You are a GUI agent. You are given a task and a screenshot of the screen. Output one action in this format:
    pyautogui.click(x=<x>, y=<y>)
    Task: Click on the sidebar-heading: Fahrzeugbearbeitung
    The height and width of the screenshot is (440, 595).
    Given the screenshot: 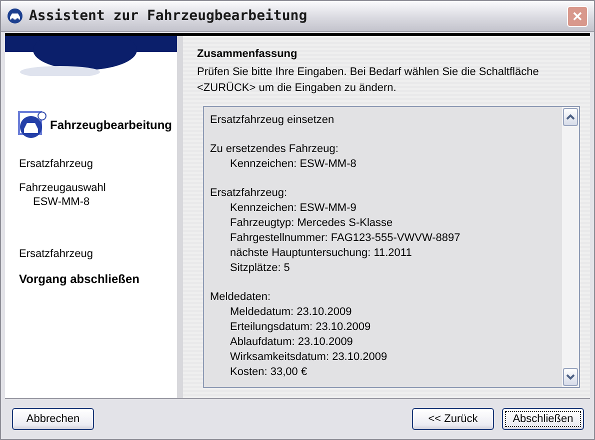 What is the action you would take?
    pyautogui.click(x=111, y=125)
    